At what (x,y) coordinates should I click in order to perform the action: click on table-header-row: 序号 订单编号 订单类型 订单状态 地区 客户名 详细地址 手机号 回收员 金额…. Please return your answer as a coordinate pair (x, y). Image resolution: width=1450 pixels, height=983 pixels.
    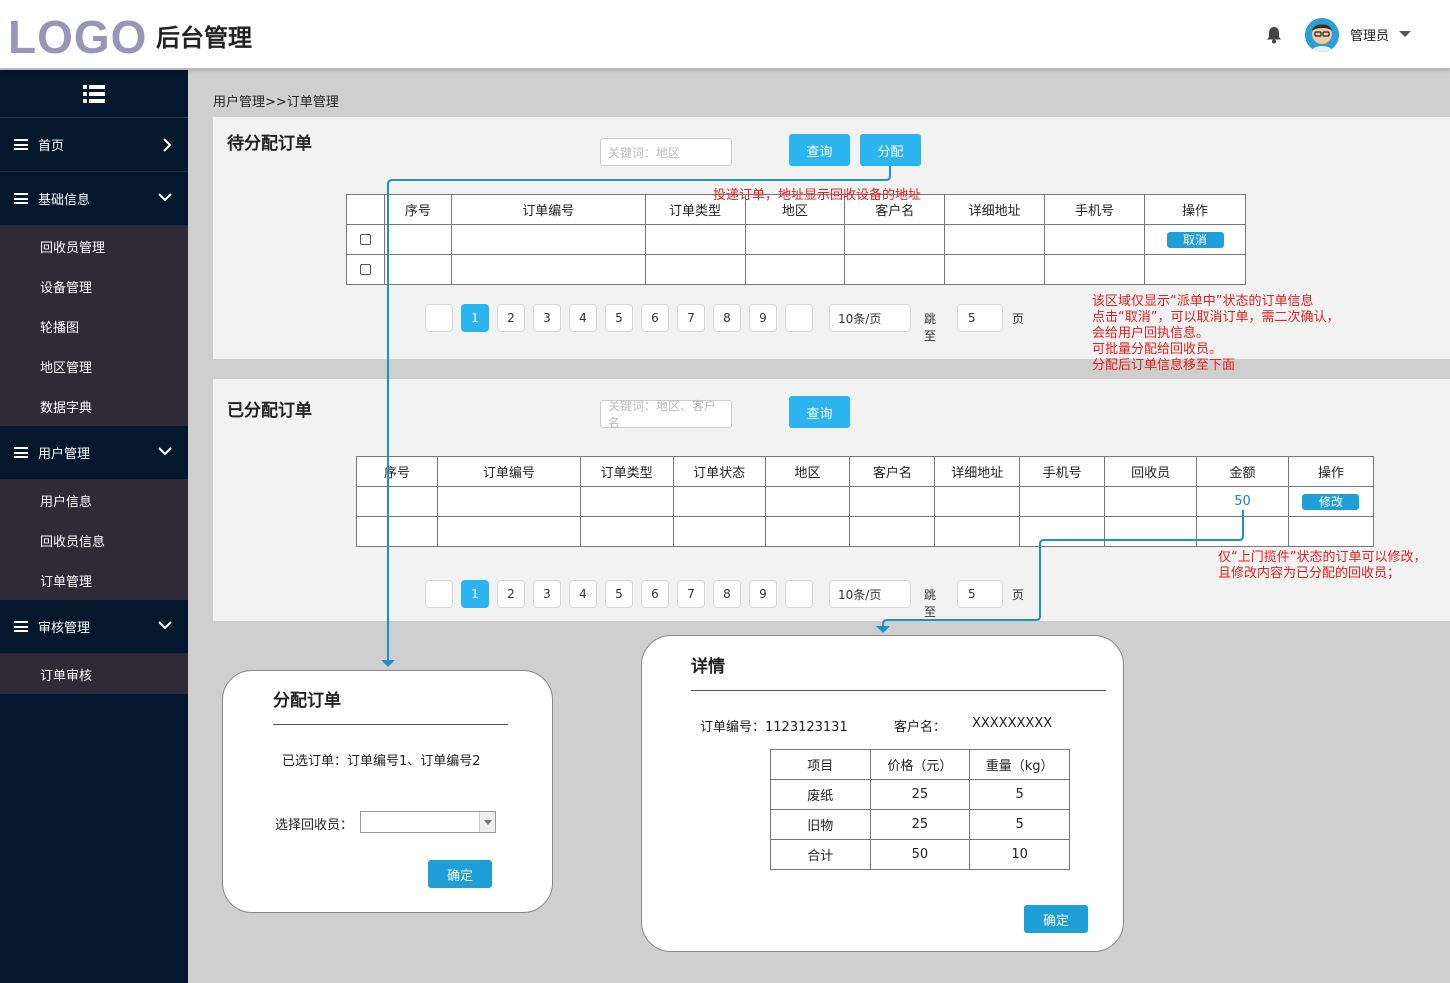
    Looking at the image, I should click on (865, 471).